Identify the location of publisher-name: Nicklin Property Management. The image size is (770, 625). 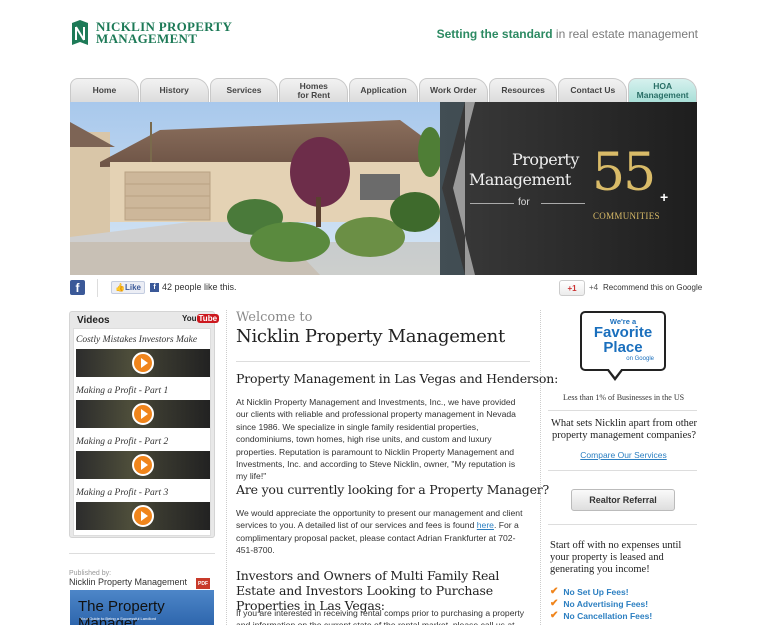
(128, 582).